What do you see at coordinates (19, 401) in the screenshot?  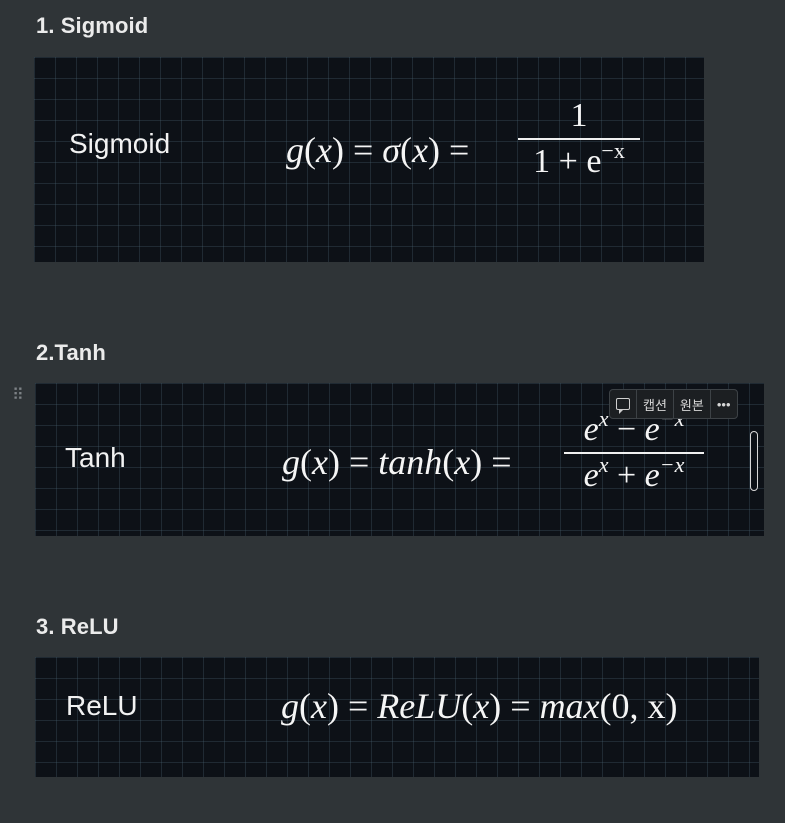 I see `drag-handle-icon: ⠿` at bounding box center [19, 401].